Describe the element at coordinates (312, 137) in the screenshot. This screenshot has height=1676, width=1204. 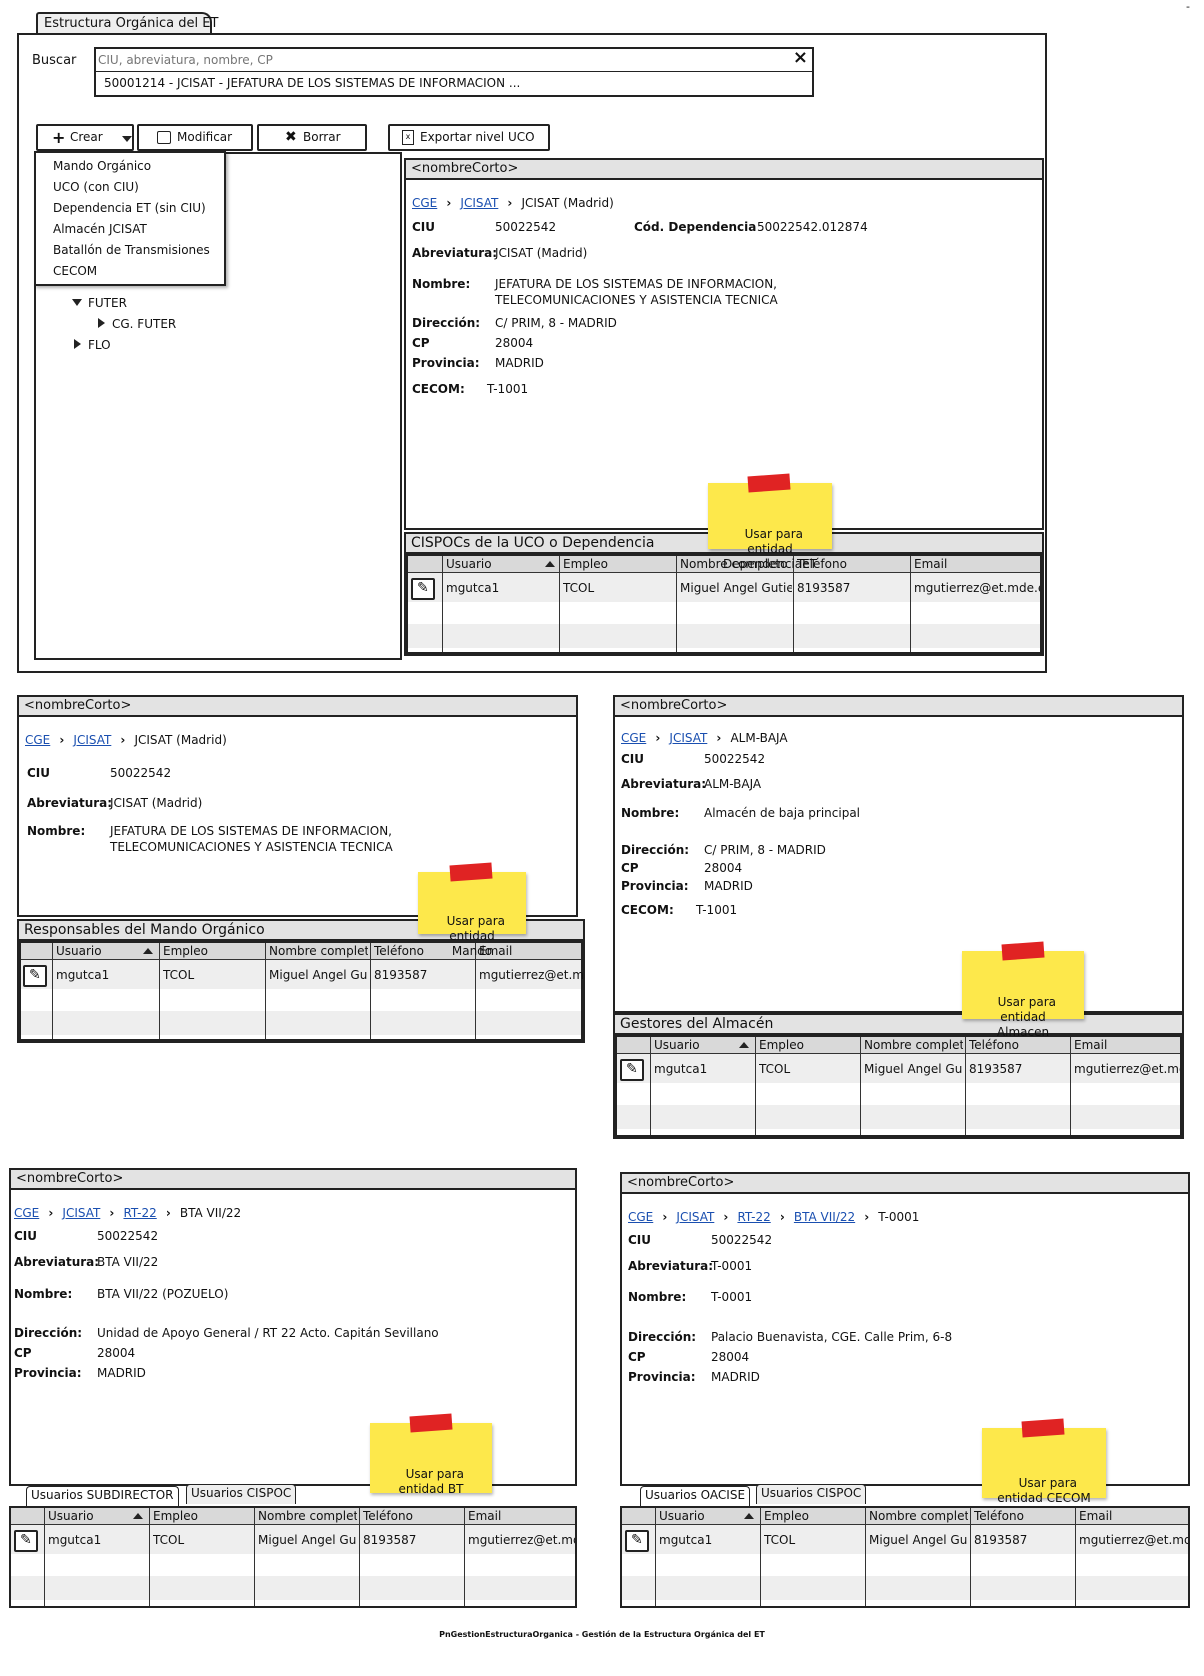
I see `borrar-button: ✖ Borrar` at that location.